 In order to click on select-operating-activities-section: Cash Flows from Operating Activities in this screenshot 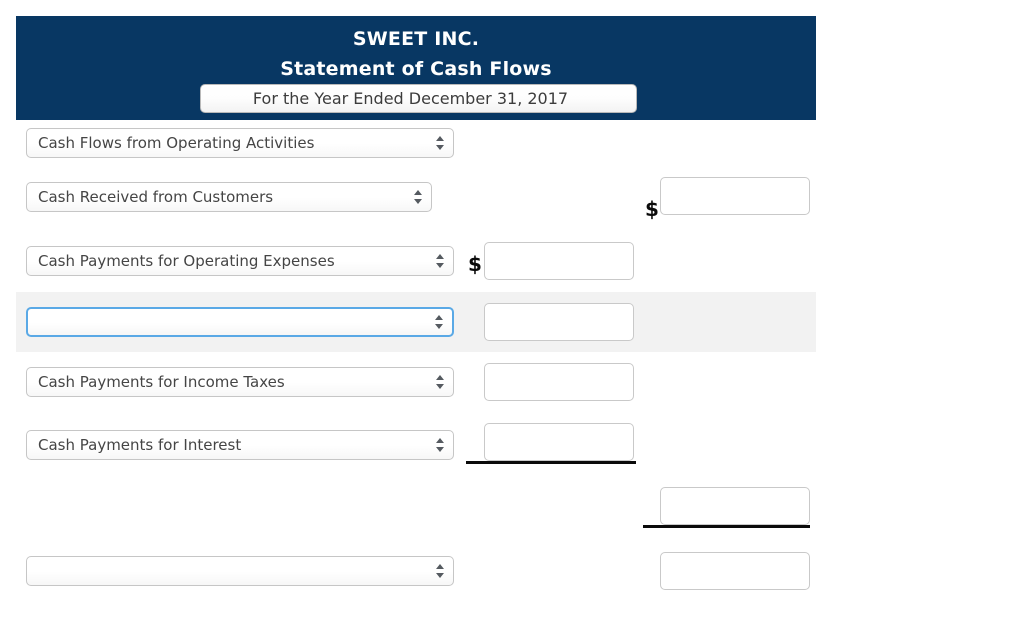, I will do `click(240, 143)`.